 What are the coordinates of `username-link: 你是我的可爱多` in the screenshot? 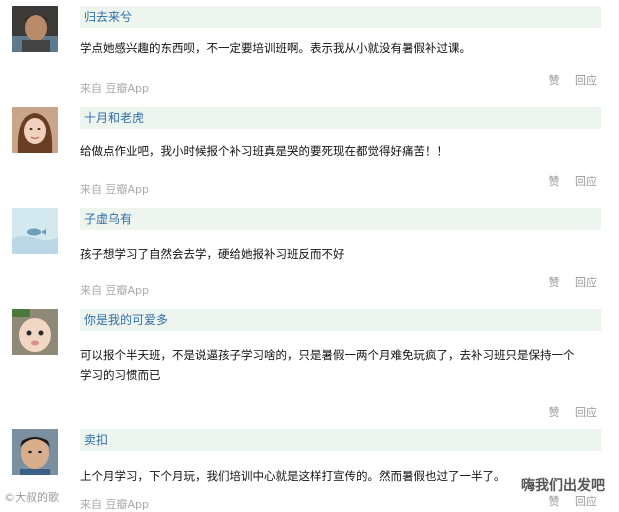 It's located at (126, 320).